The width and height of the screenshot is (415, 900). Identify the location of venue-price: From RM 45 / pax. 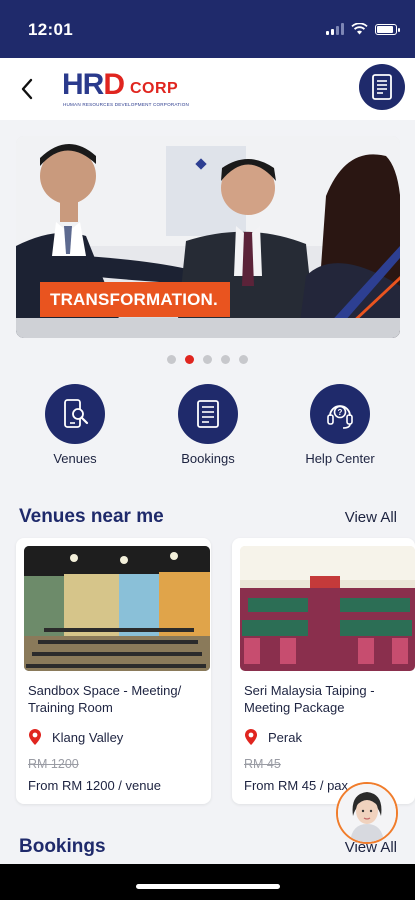
(296, 785).